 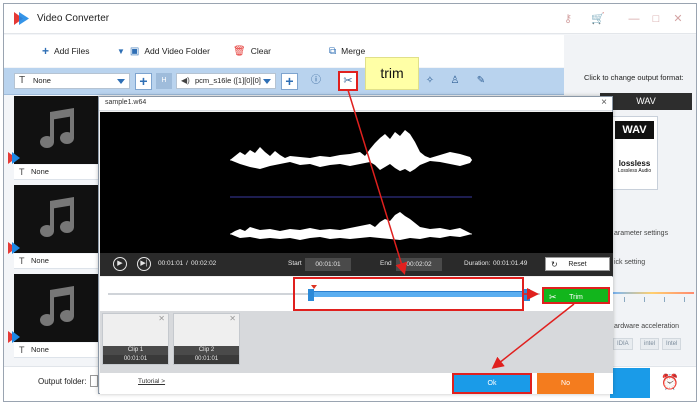 What do you see at coordinates (455, 81) in the screenshot?
I see `stamp-icon: ♙` at bounding box center [455, 81].